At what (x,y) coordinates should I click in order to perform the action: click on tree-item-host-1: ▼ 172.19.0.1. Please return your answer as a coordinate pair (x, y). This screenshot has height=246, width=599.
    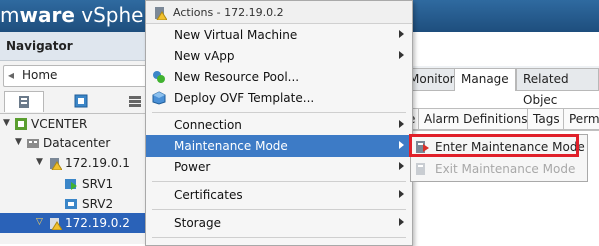
    Looking at the image, I should click on (75, 163).